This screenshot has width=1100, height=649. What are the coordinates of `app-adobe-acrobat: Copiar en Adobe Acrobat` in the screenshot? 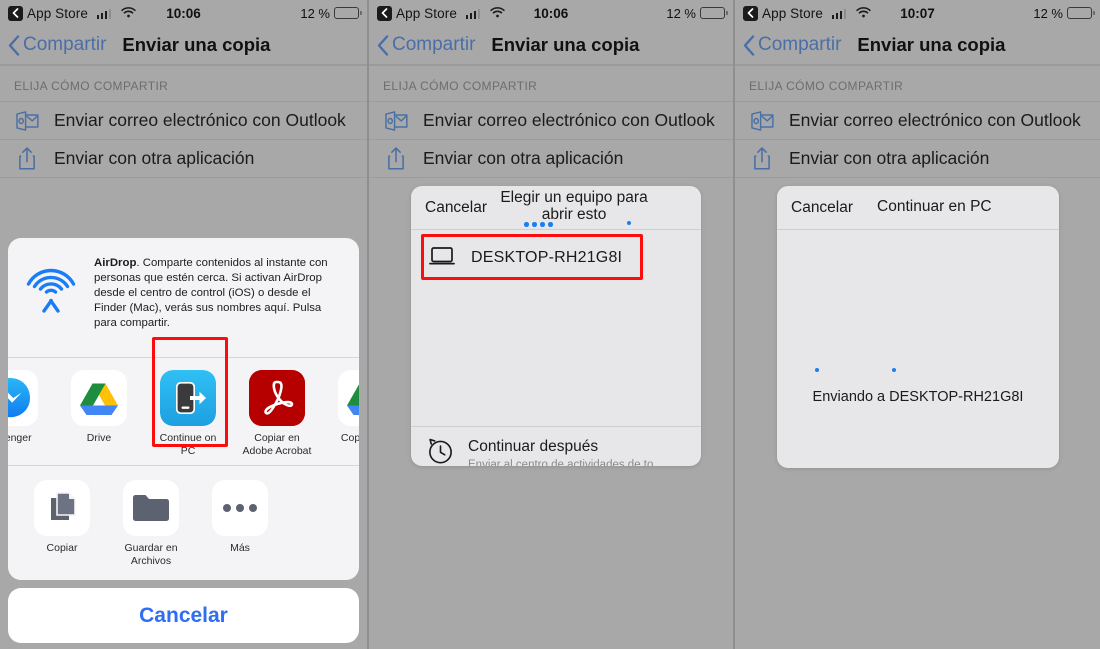 It's located at (277, 413).